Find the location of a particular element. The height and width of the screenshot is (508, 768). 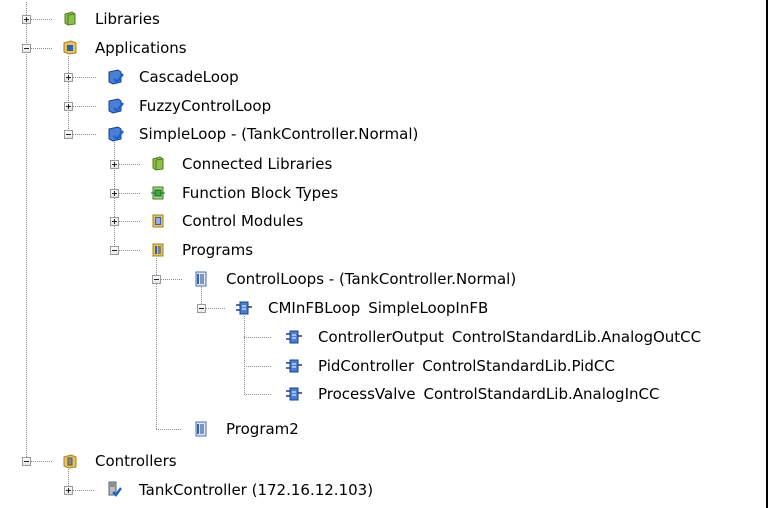

function-block-types-icon is located at coordinates (158, 193).